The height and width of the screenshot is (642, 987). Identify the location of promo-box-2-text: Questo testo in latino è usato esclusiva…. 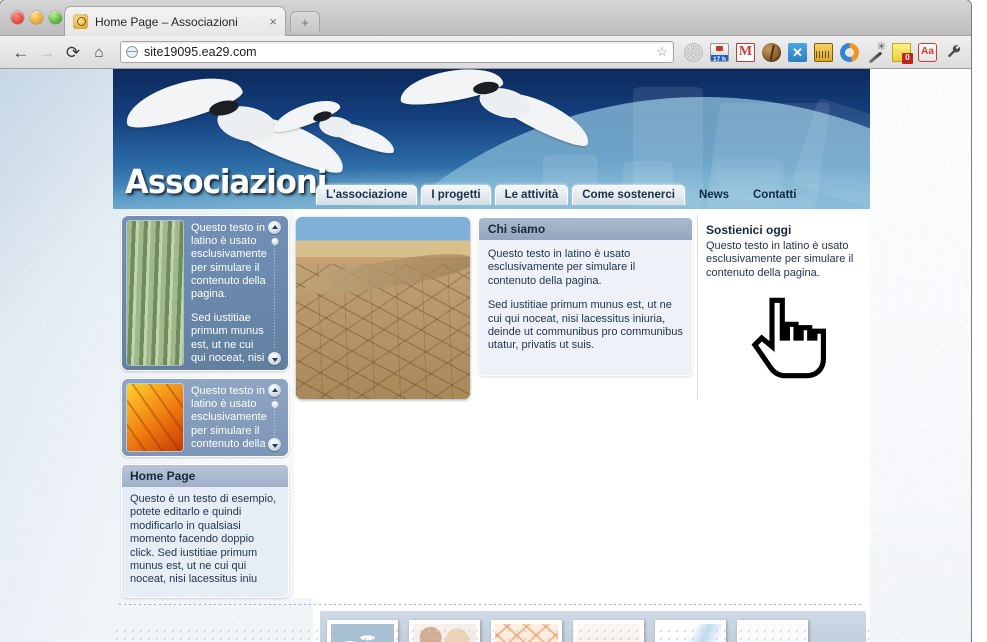
(225, 417).